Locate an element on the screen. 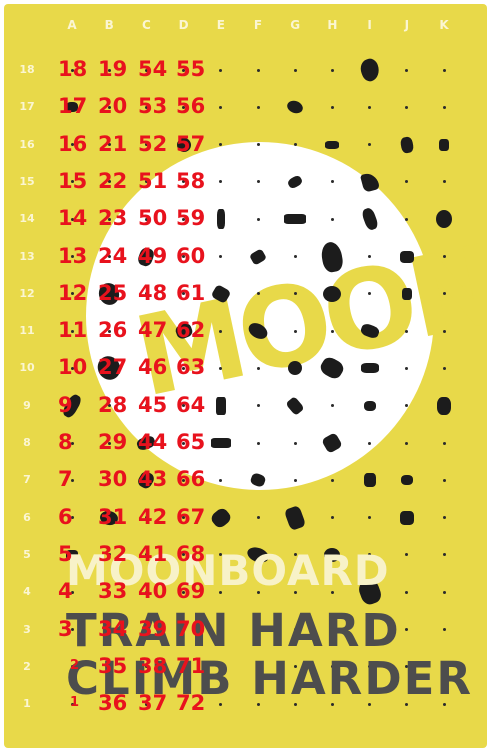 This screenshot has width=491, height=756. hold-number-label: 30 is located at coordinates (113, 479).